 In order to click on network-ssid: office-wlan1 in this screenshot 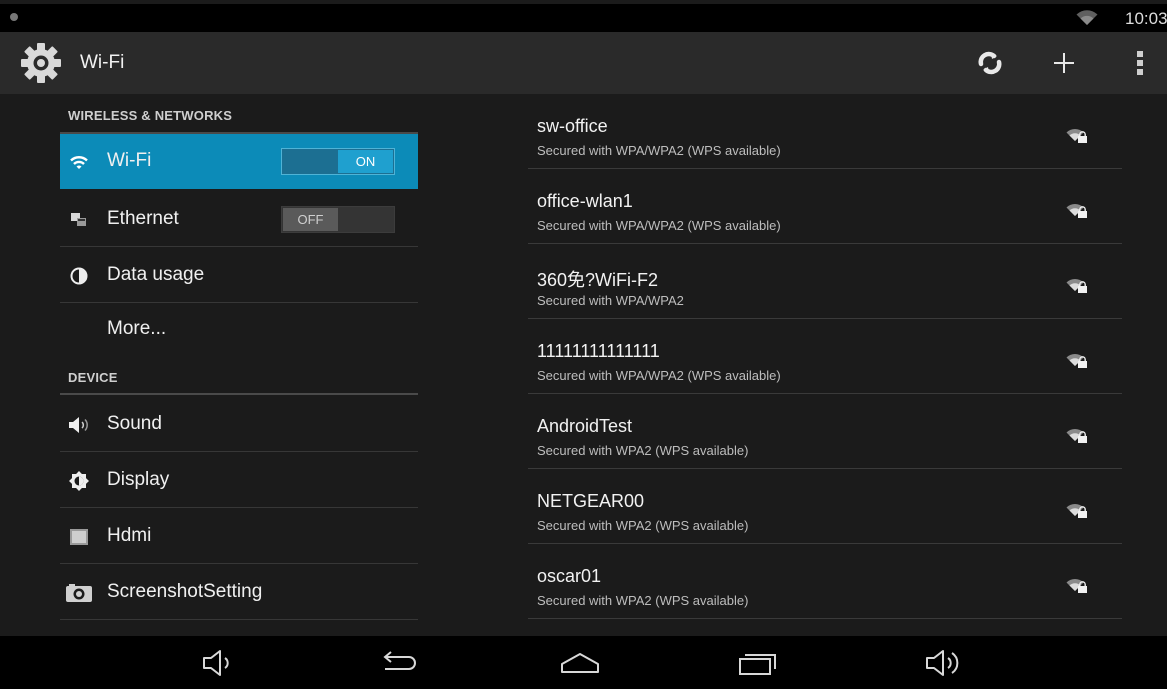, I will do `click(585, 201)`.